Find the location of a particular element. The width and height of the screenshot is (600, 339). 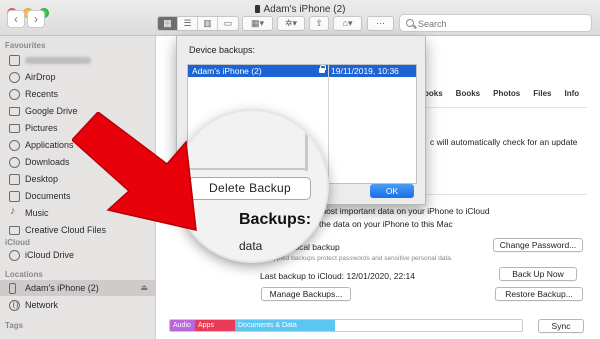

sidebar-item-recents: Recents is located at coordinates (78, 94).